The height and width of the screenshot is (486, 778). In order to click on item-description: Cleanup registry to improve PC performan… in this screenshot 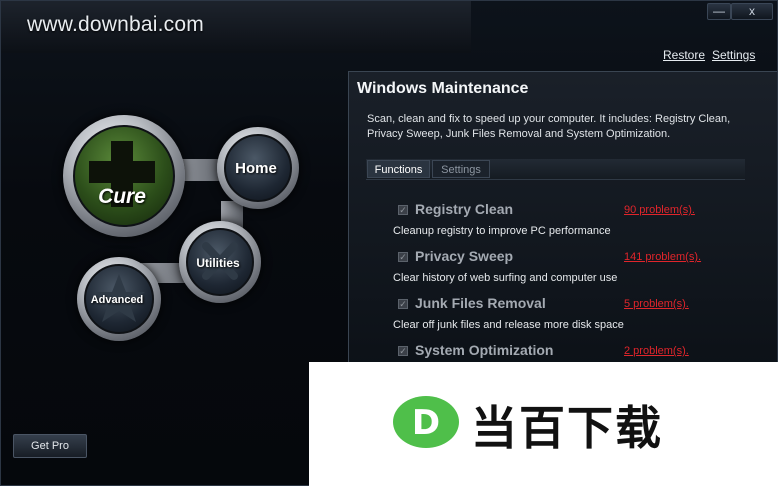, I will do `click(502, 231)`.